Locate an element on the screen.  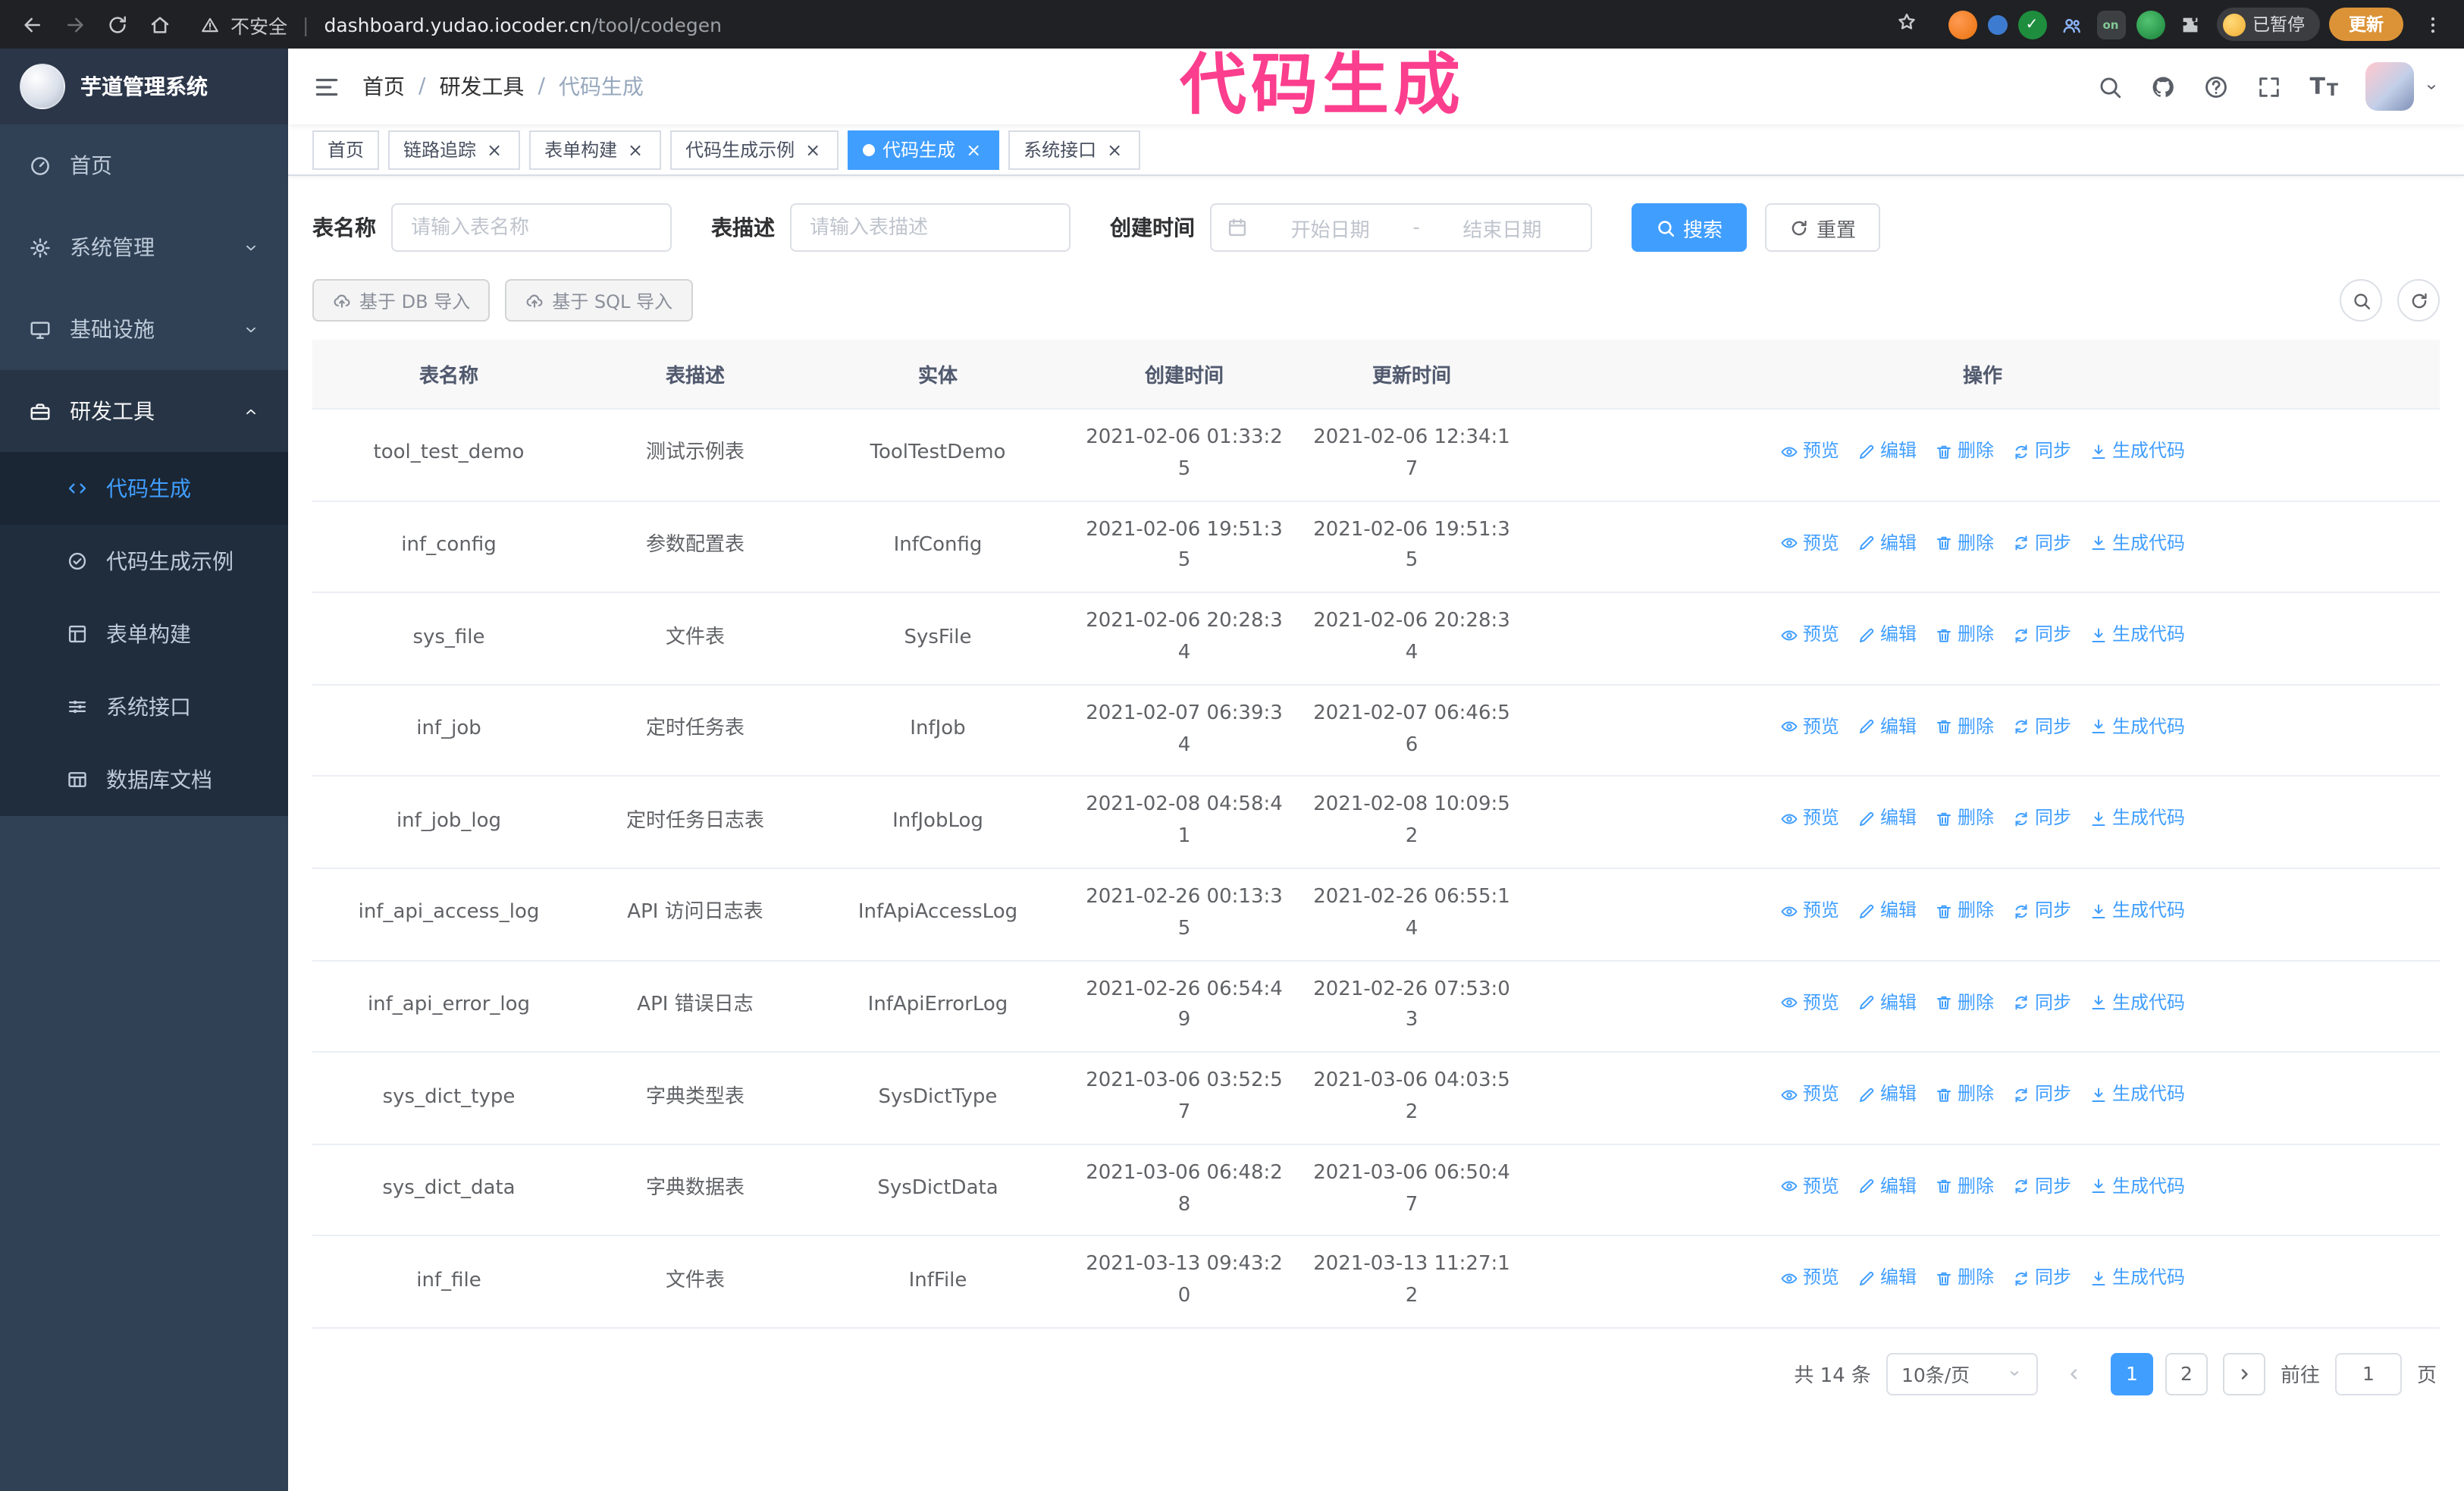
tab: 代码生成 × is located at coordinates (924, 149).